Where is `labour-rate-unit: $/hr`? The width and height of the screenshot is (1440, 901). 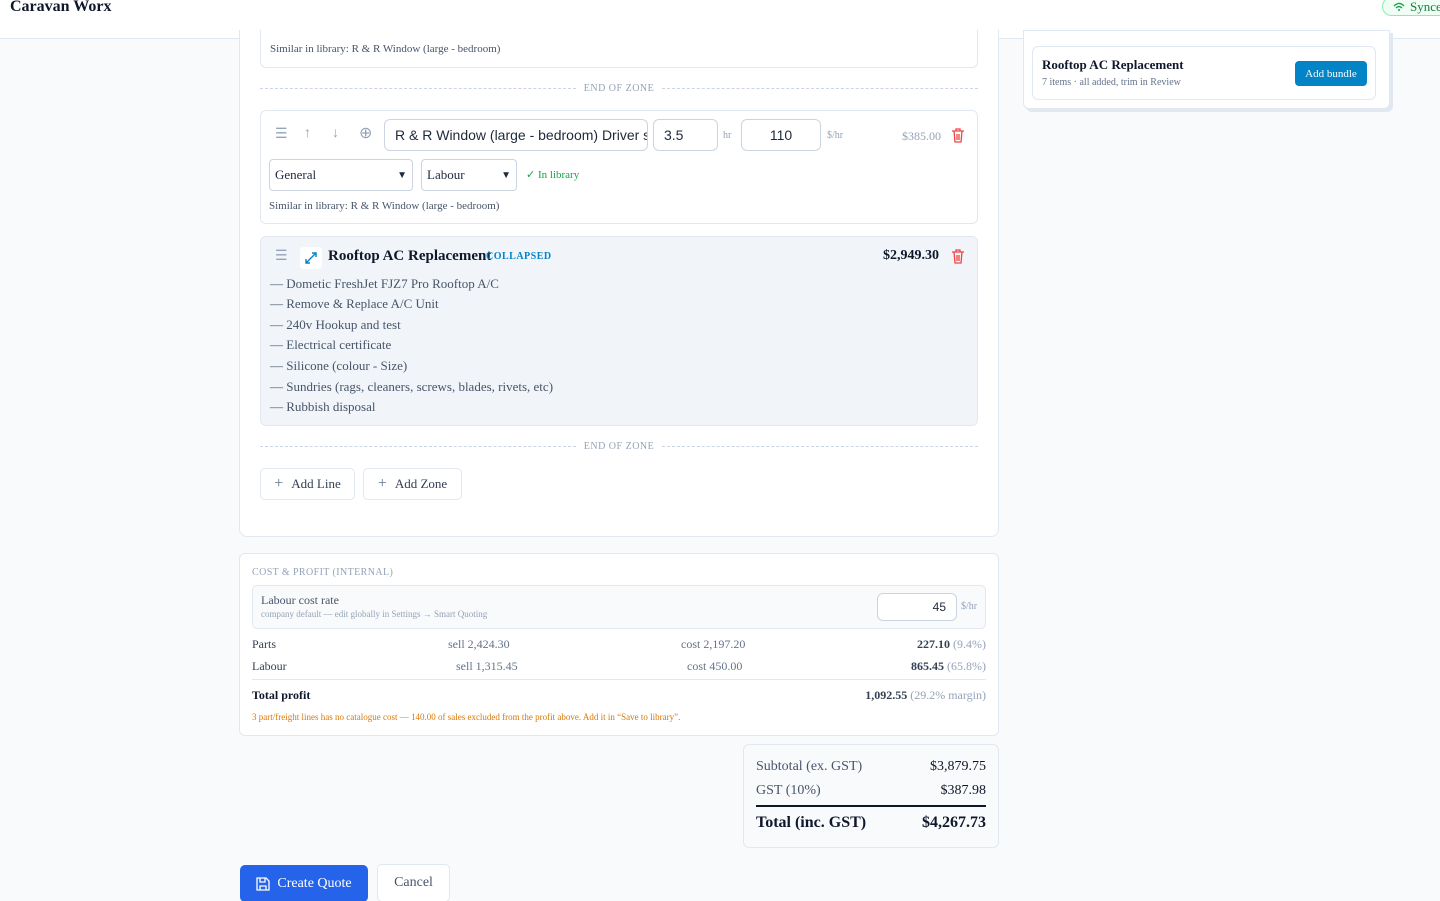
labour-rate-unit: $/hr is located at coordinates (969, 606).